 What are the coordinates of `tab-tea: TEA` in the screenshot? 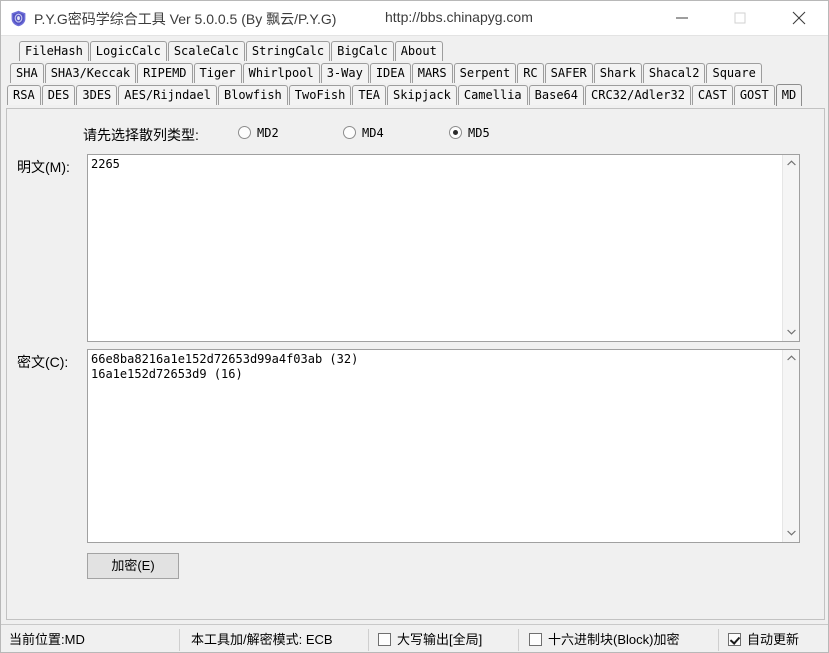 It's located at (369, 95).